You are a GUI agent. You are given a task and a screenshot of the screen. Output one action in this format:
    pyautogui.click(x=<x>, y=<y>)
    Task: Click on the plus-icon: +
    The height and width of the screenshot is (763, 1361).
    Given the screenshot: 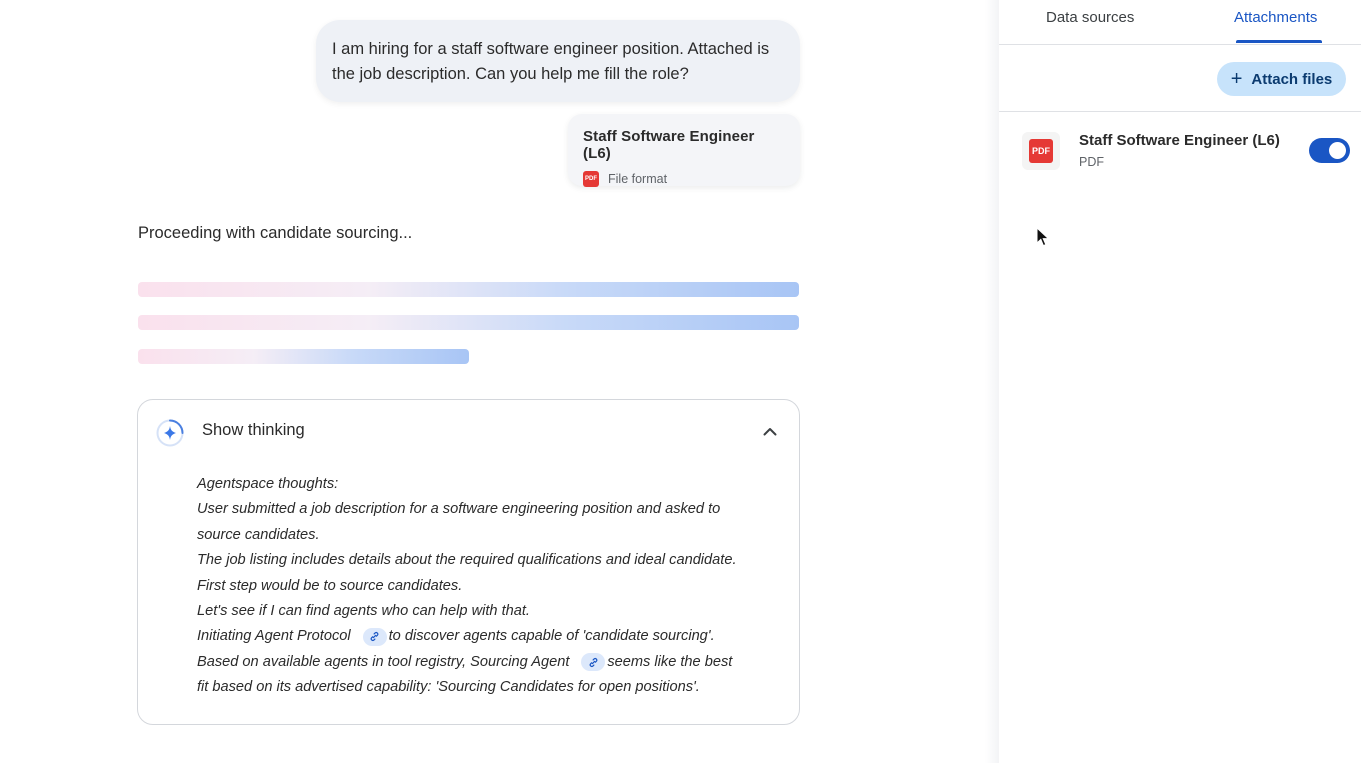 What is the action you would take?
    pyautogui.click(x=1236, y=79)
    